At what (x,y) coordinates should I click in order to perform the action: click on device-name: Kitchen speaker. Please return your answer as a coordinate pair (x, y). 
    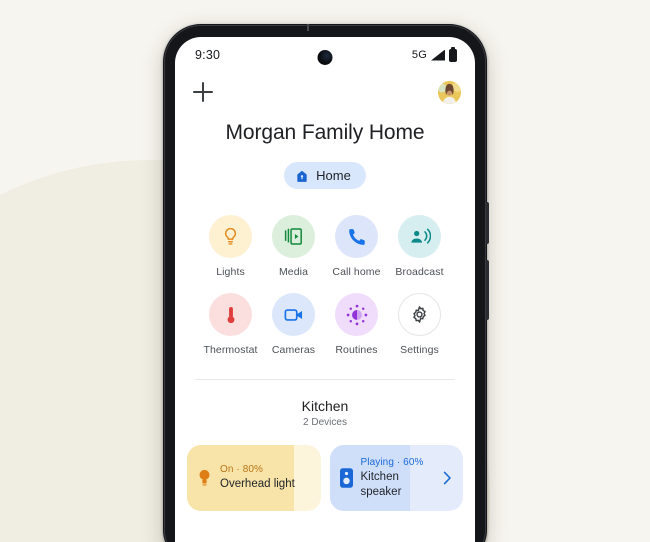
    Looking at the image, I should click on (381, 484).